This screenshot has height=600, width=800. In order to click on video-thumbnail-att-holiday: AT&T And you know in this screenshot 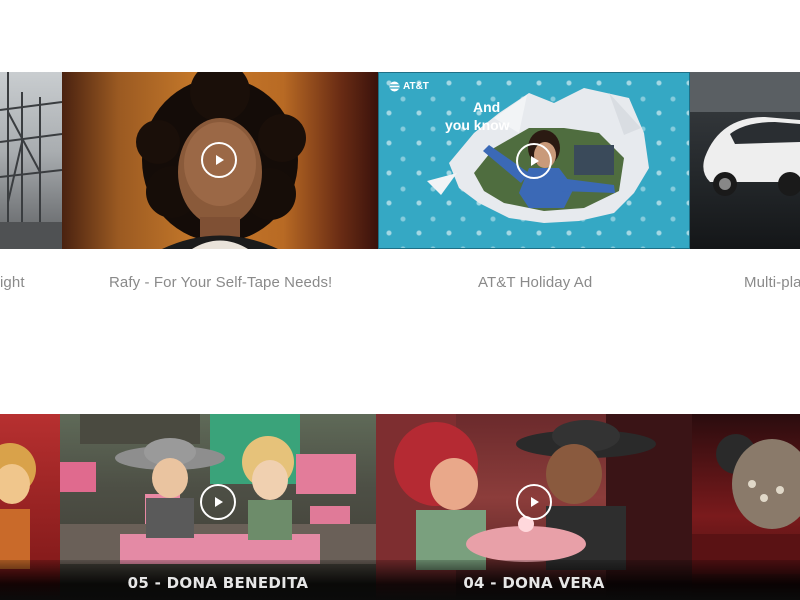, I will do `click(534, 160)`.